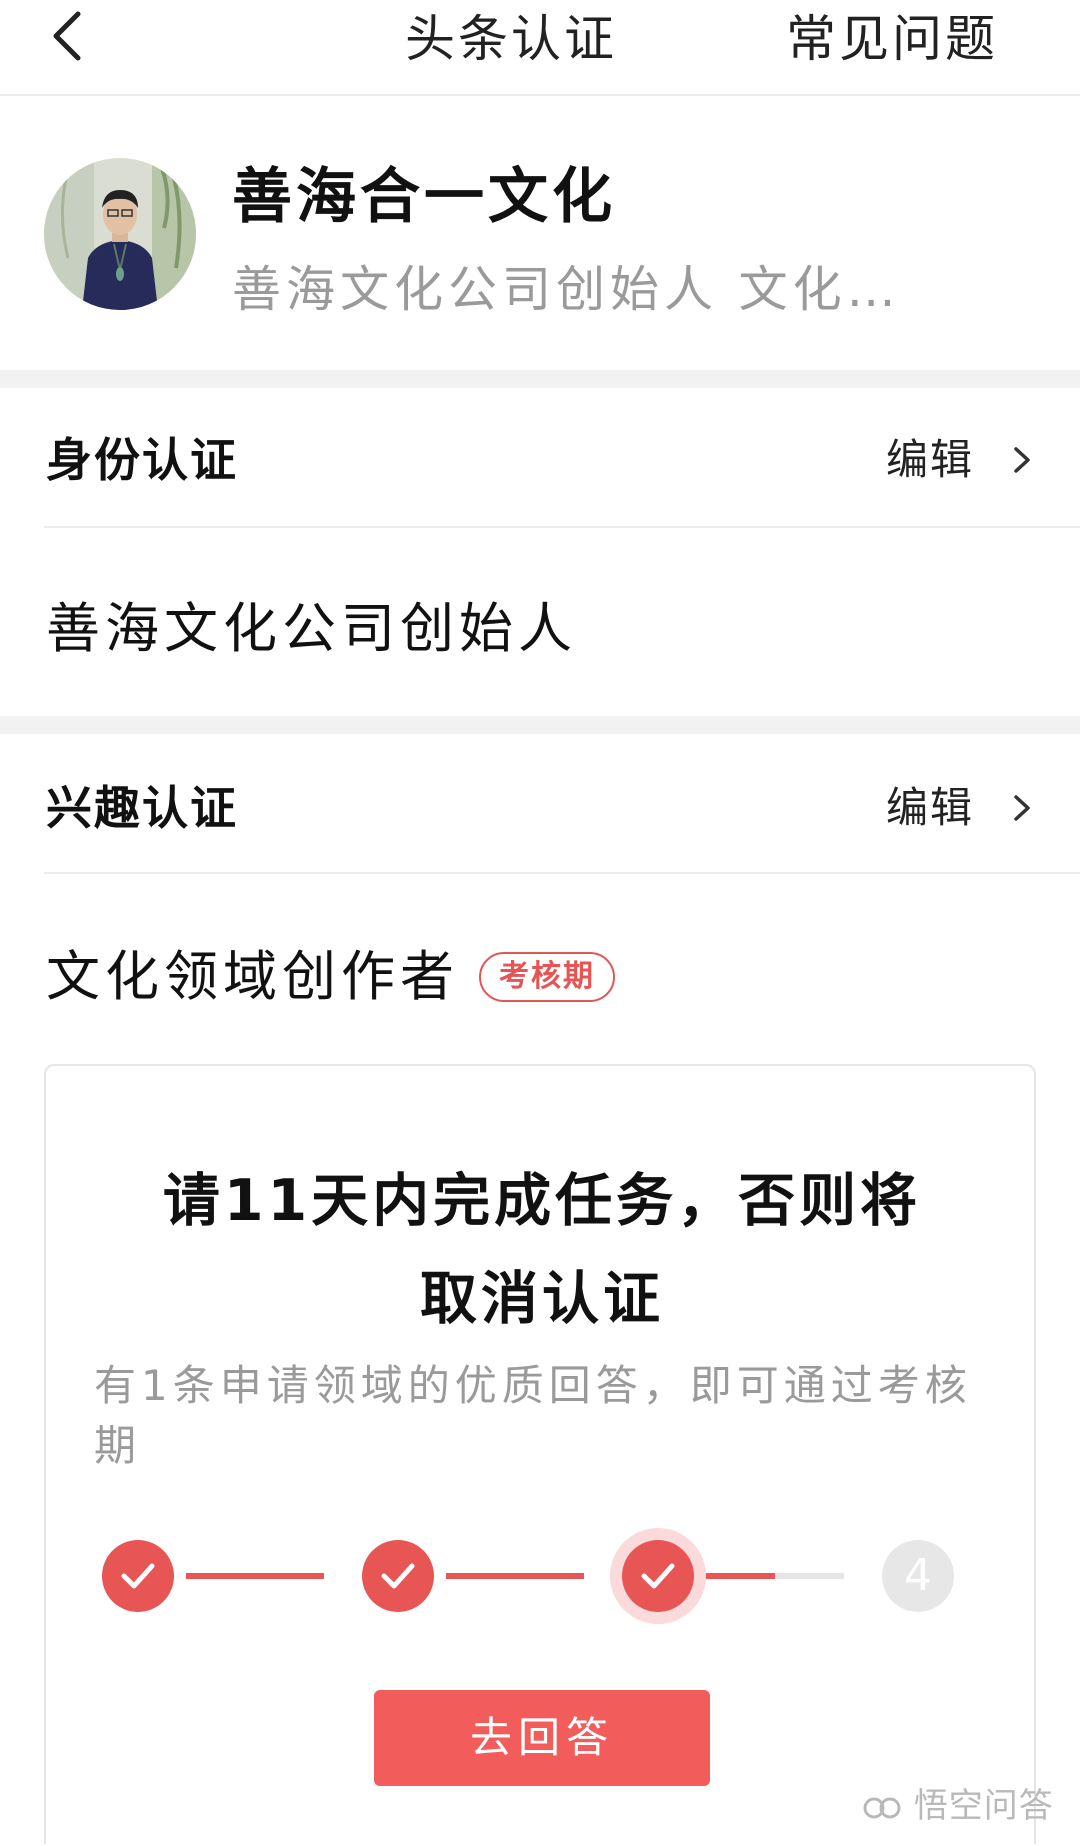 This screenshot has width=1080, height=1846. I want to click on identity-edit-button: 编辑, so click(966, 460).